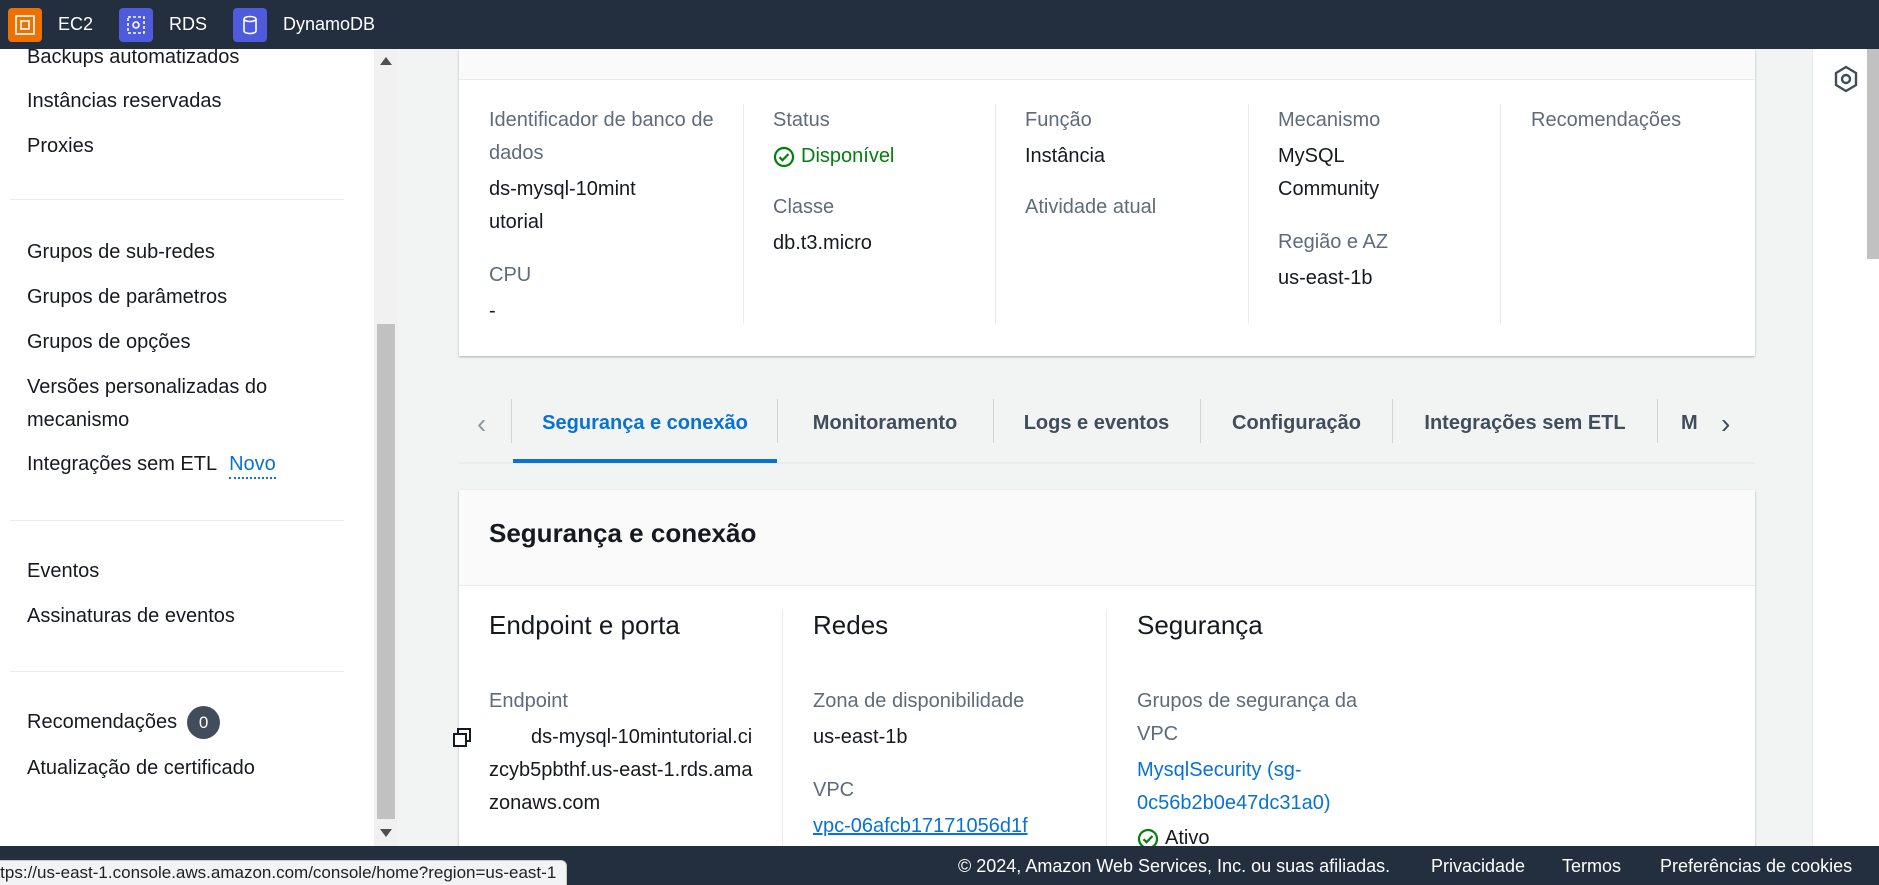  I want to click on status-value: Disponível, so click(883, 156).